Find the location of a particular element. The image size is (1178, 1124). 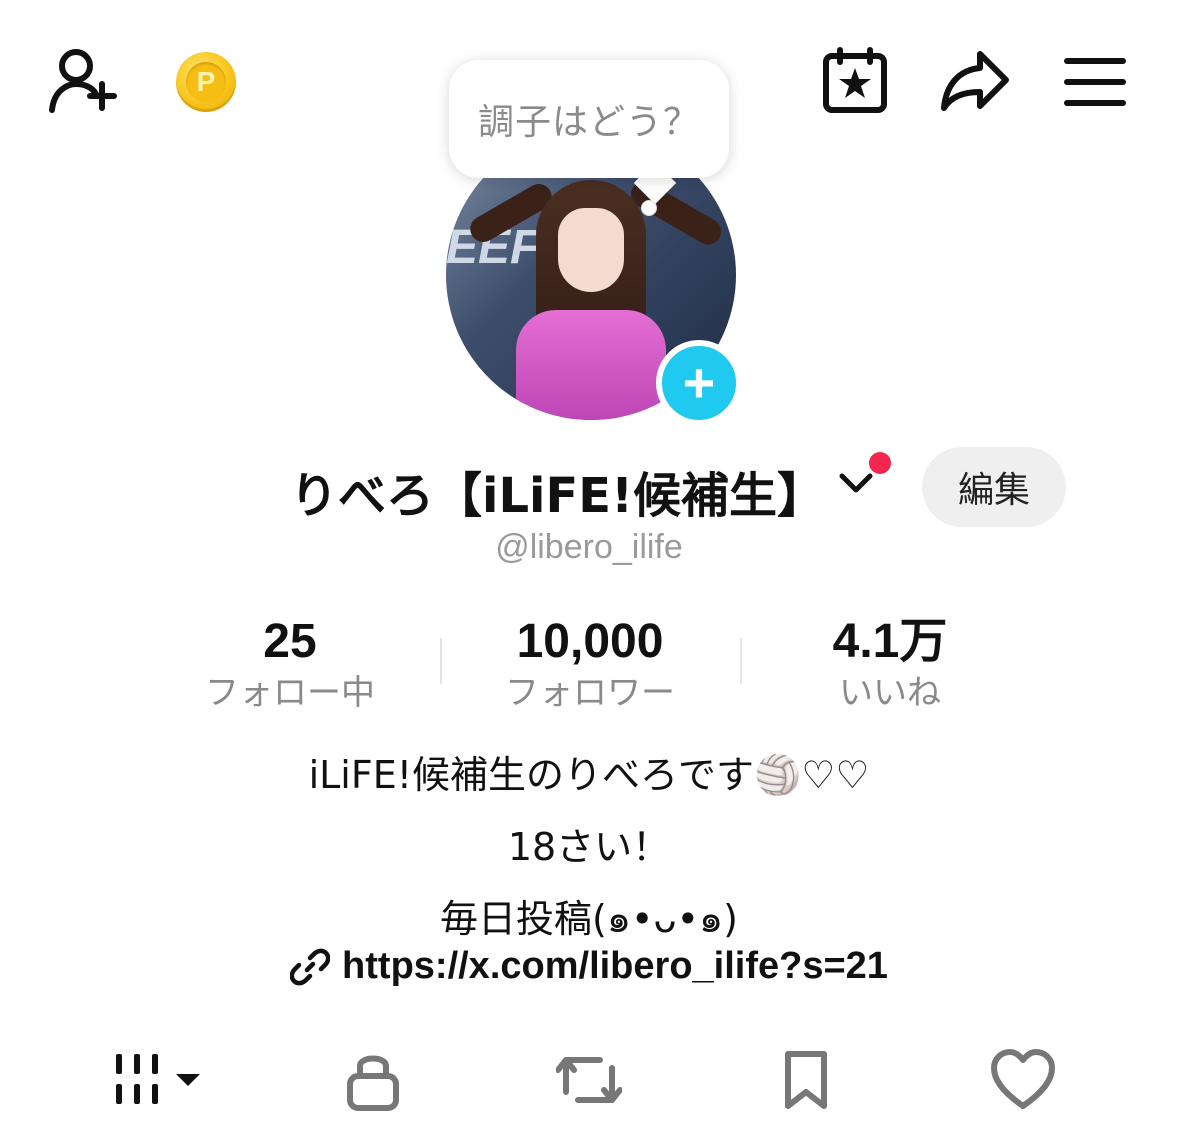

hamburger-menu-icon is located at coordinates (1095, 82).